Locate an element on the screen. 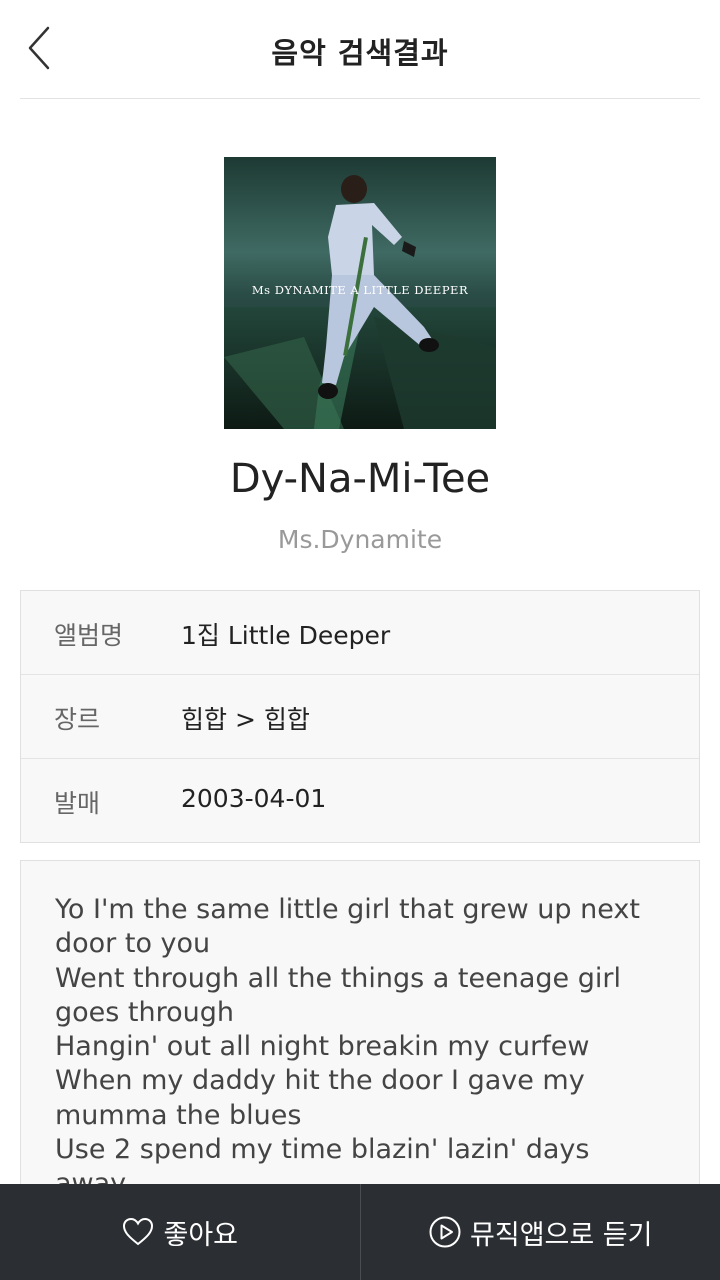 This screenshot has height=1280, width=720. album-art: Ms DYNAMITE A LITTLE DEEPER is located at coordinates (360, 293).